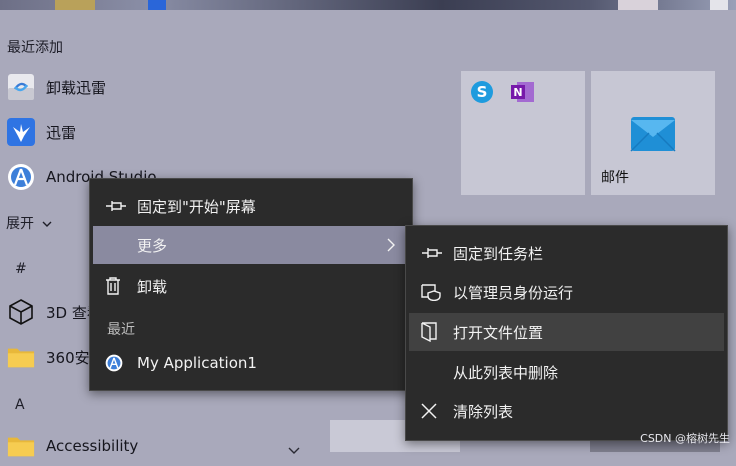 Image resolution: width=736 pixels, height=466 pixels. What do you see at coordinates (483, 411) in the screenshot?
I see `menu-item-label: 清除列表` at bounding box center [483, 411].